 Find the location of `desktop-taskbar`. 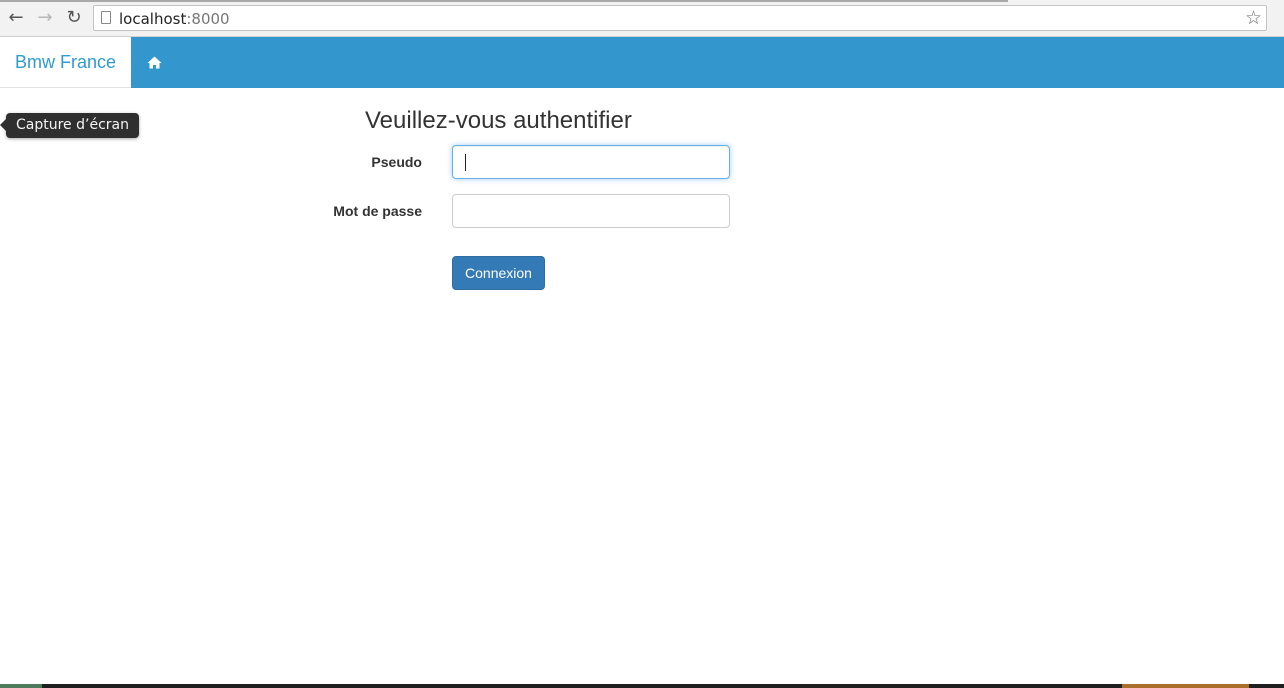

desktop-taskbar is located at coordinates (642, 686).